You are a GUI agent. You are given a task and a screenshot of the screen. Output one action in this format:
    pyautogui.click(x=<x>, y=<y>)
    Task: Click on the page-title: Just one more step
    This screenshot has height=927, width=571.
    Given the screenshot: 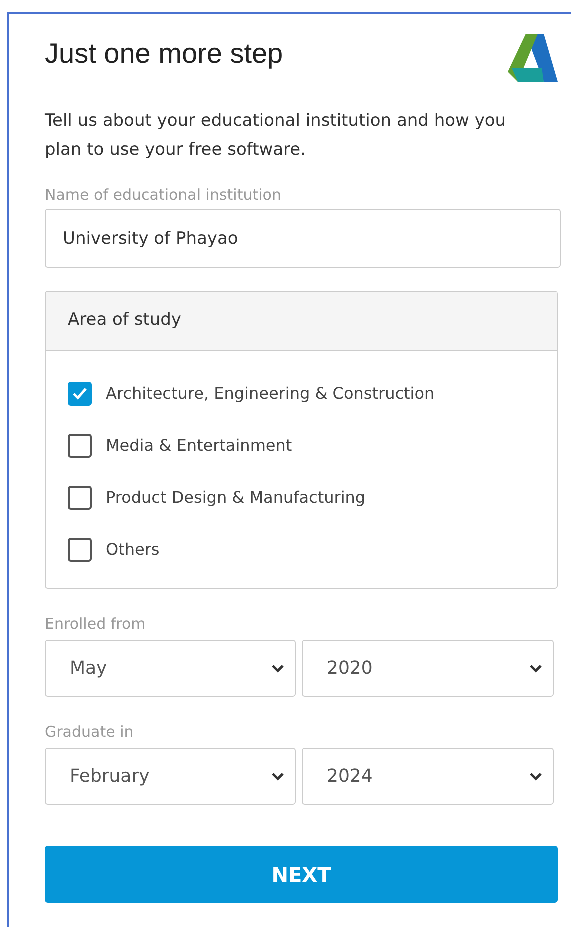 What is the action you would take?
    pyautogui.click(x=164, y=54)
    